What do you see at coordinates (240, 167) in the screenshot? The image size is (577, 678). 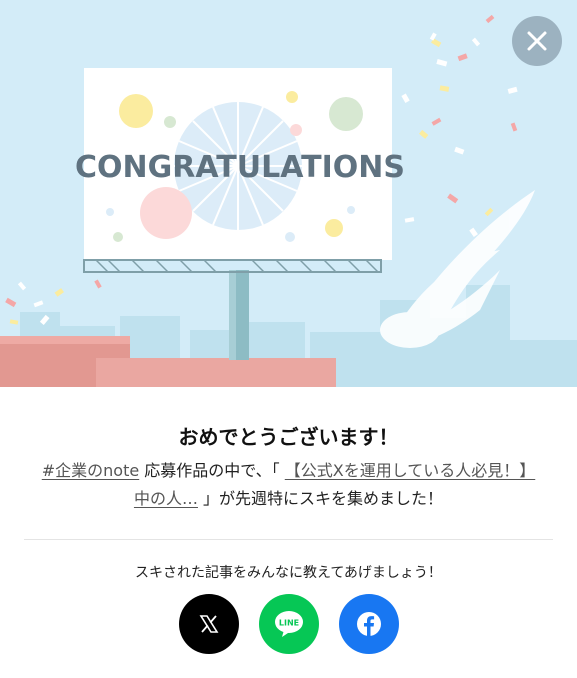 I see `billboard-text: CONGRATULATIONS` at bounding box center [240, 167].